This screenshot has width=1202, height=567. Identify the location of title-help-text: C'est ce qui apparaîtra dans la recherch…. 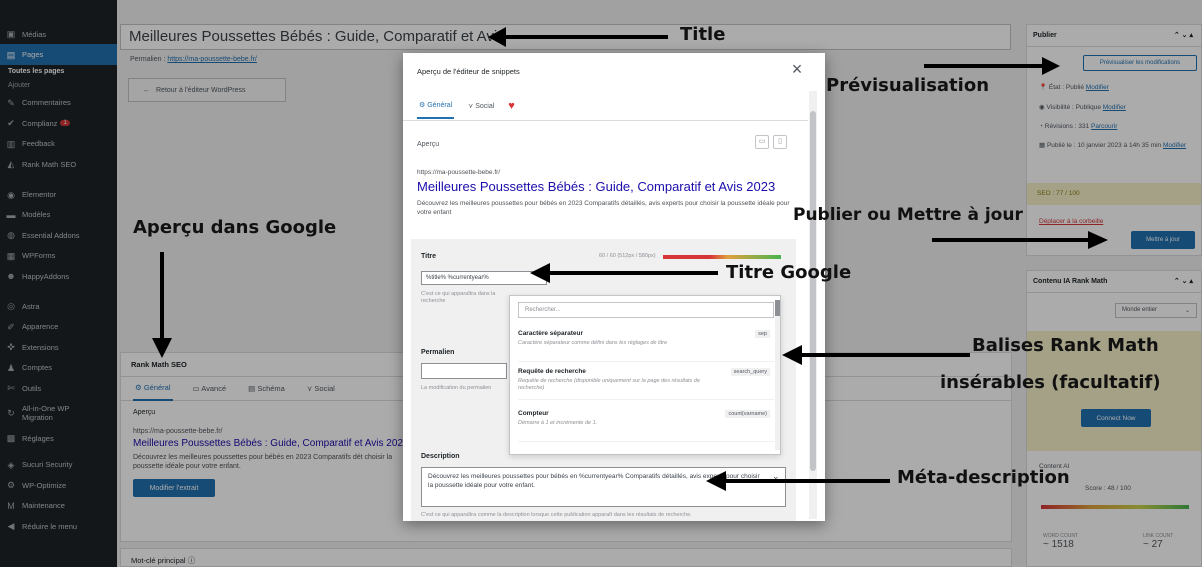
(458, 297).